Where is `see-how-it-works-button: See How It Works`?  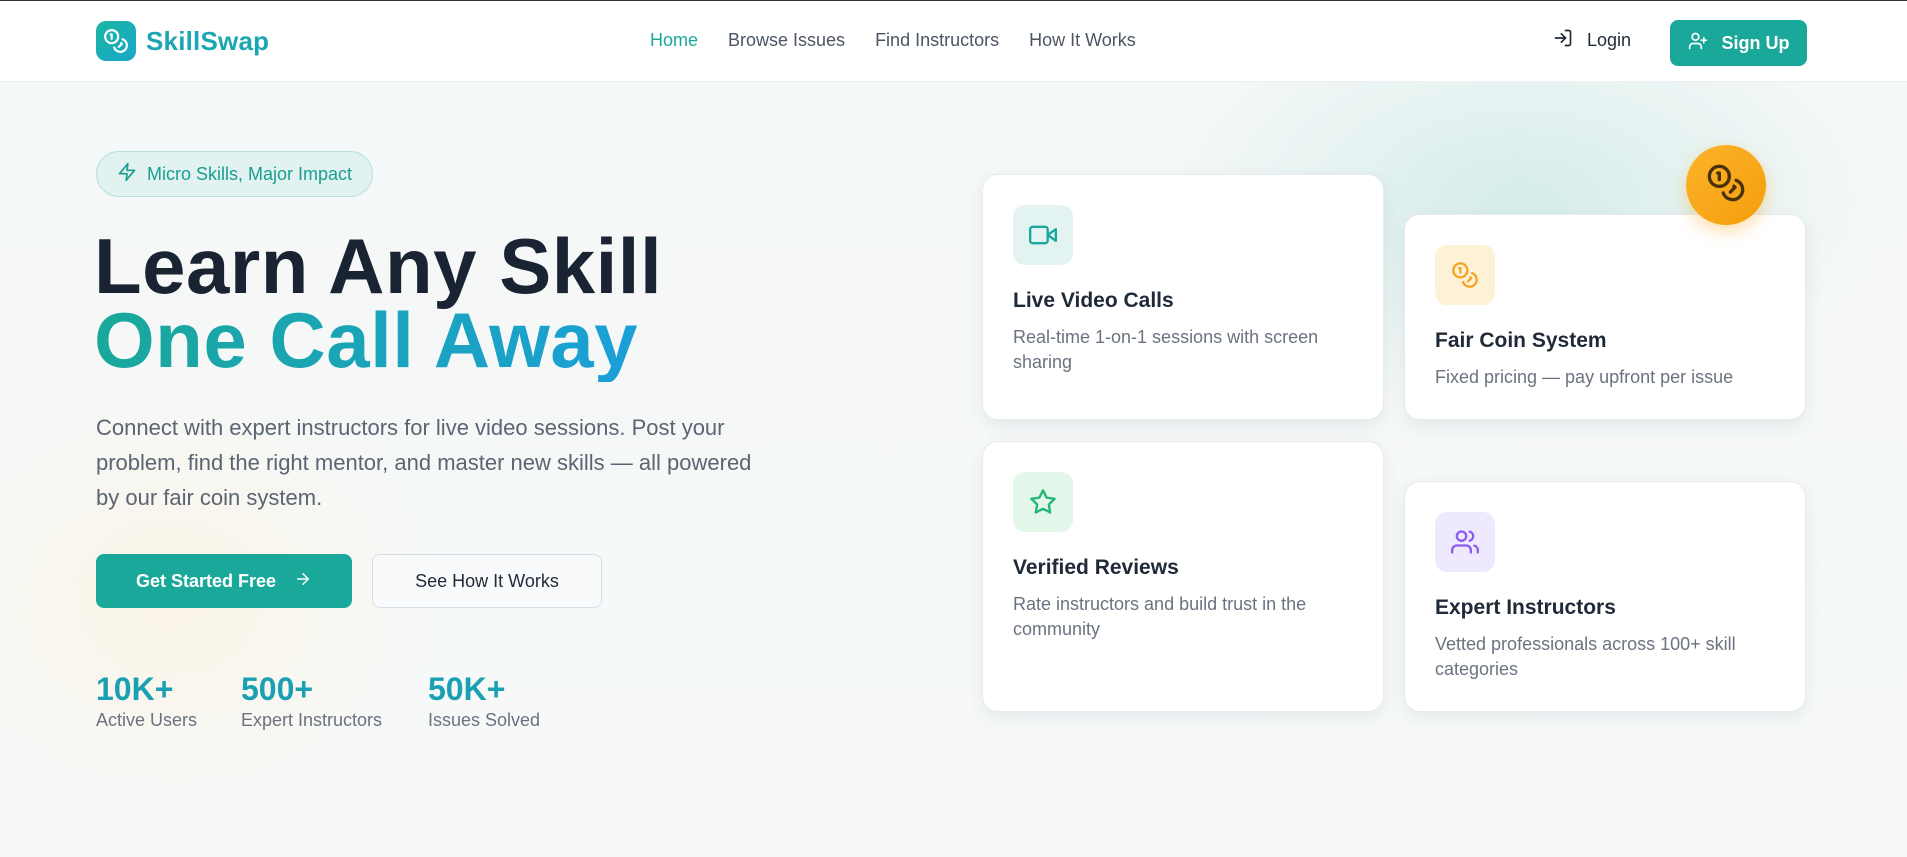
see-how-it-works-button: See How It Works is located at coordinates (487, 581).